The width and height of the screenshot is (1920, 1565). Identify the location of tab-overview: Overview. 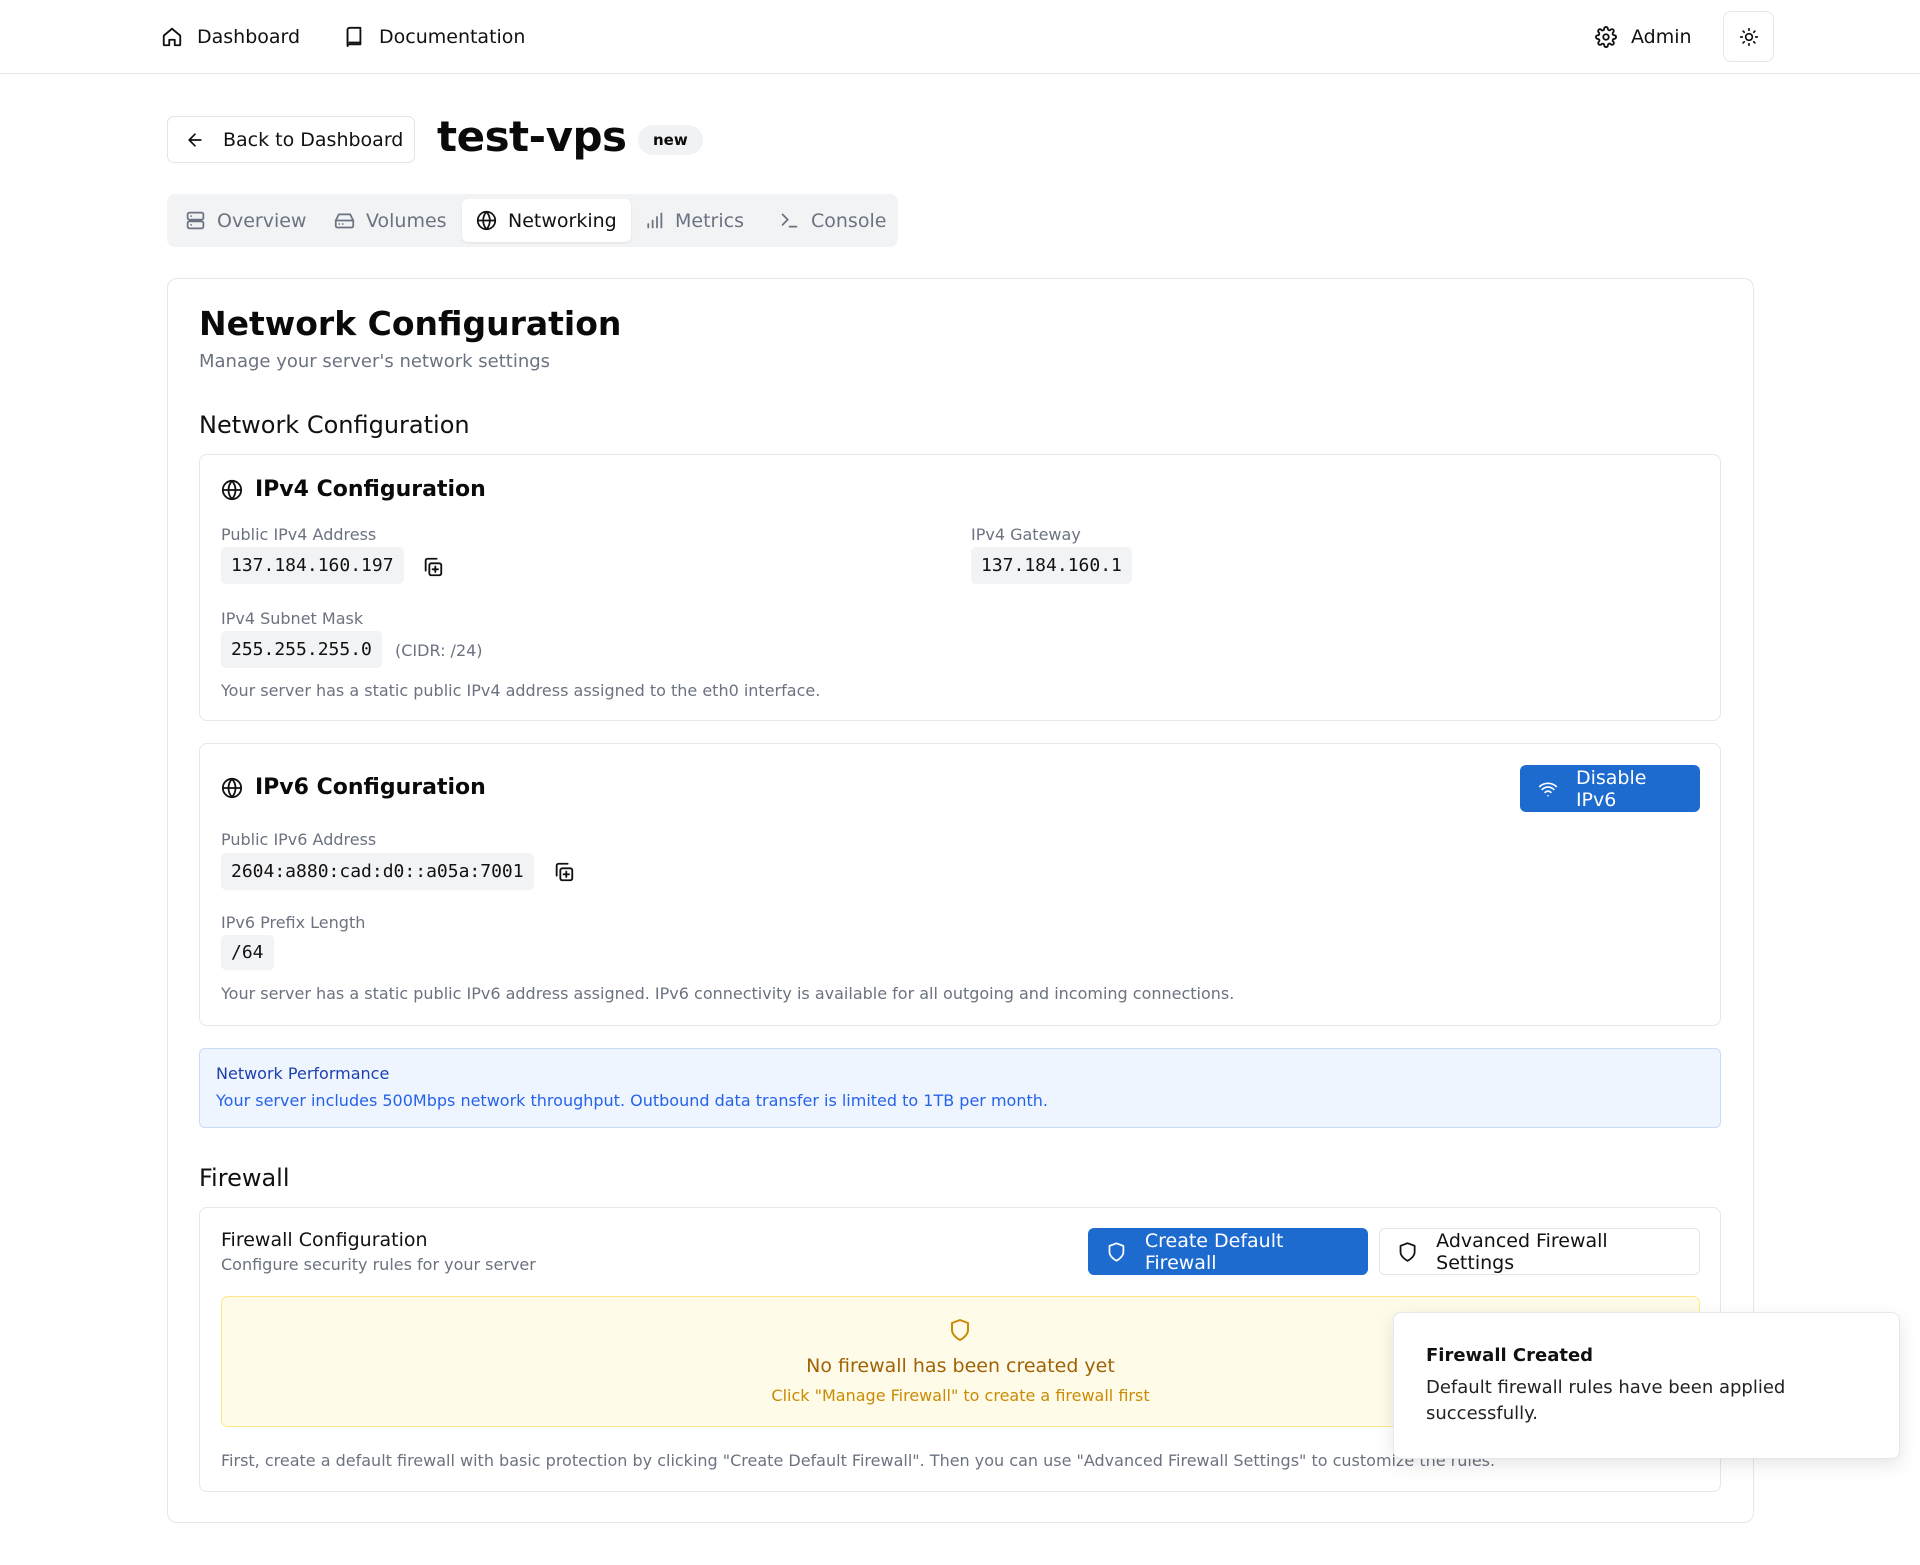
(245, 220).